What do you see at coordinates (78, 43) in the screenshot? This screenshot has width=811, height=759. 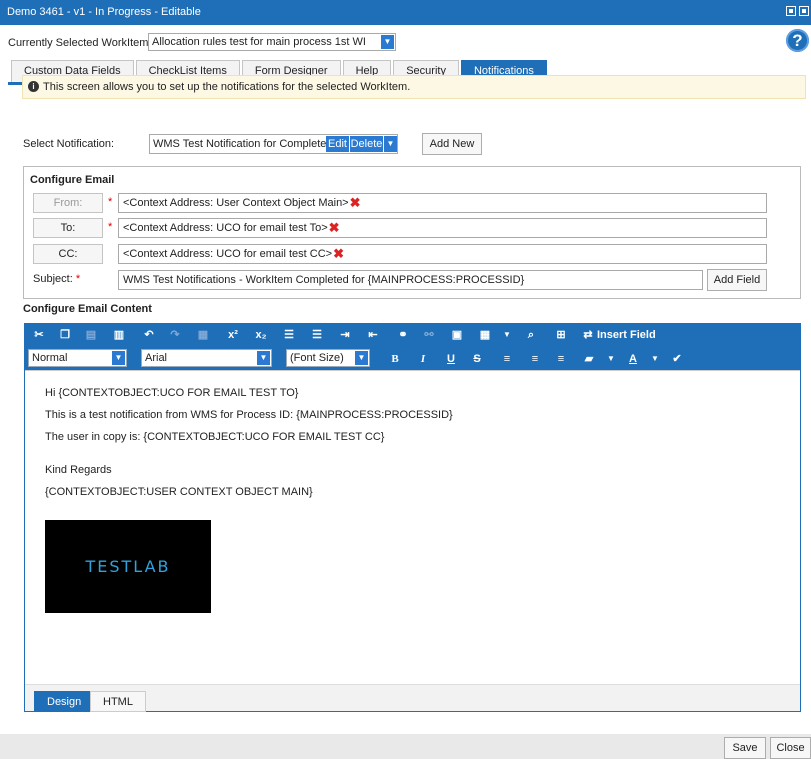 I see `workitem-label: Currently Selected WorkItem` at bounding box center [78, 43].